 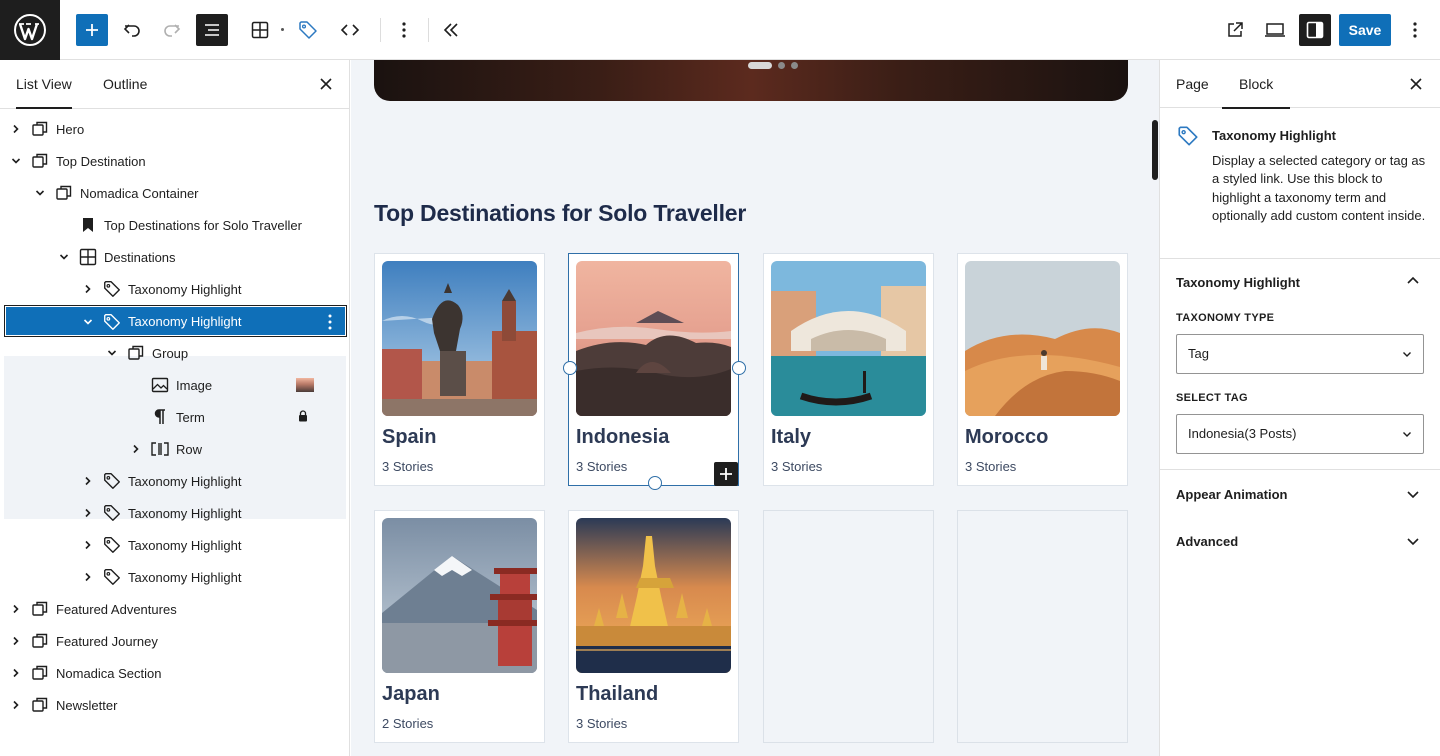 I want to click on destination-card: Japan 2 Stories, so click(x=459, y=626).